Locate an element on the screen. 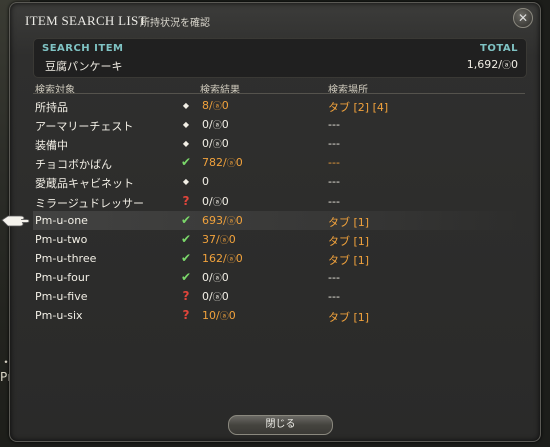 The width and height of the screenshot is (550, 447). row-name: 装備中 is located at coordinates (51, 146).